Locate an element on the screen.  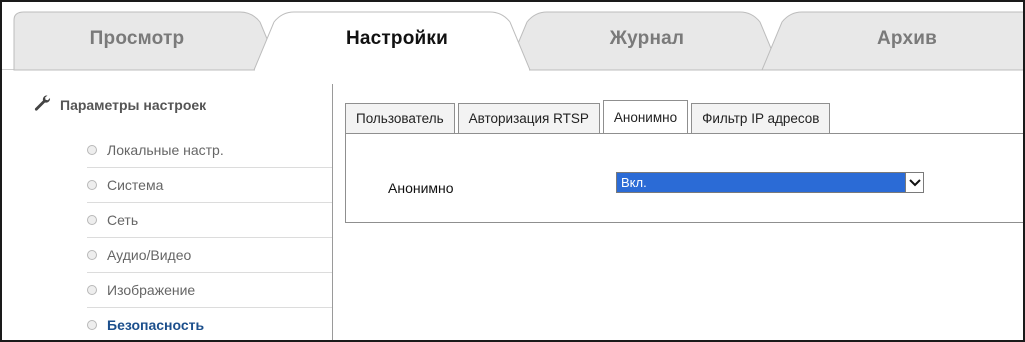
sidebar-item-image: Изображение is located at coordinates (209, 290).